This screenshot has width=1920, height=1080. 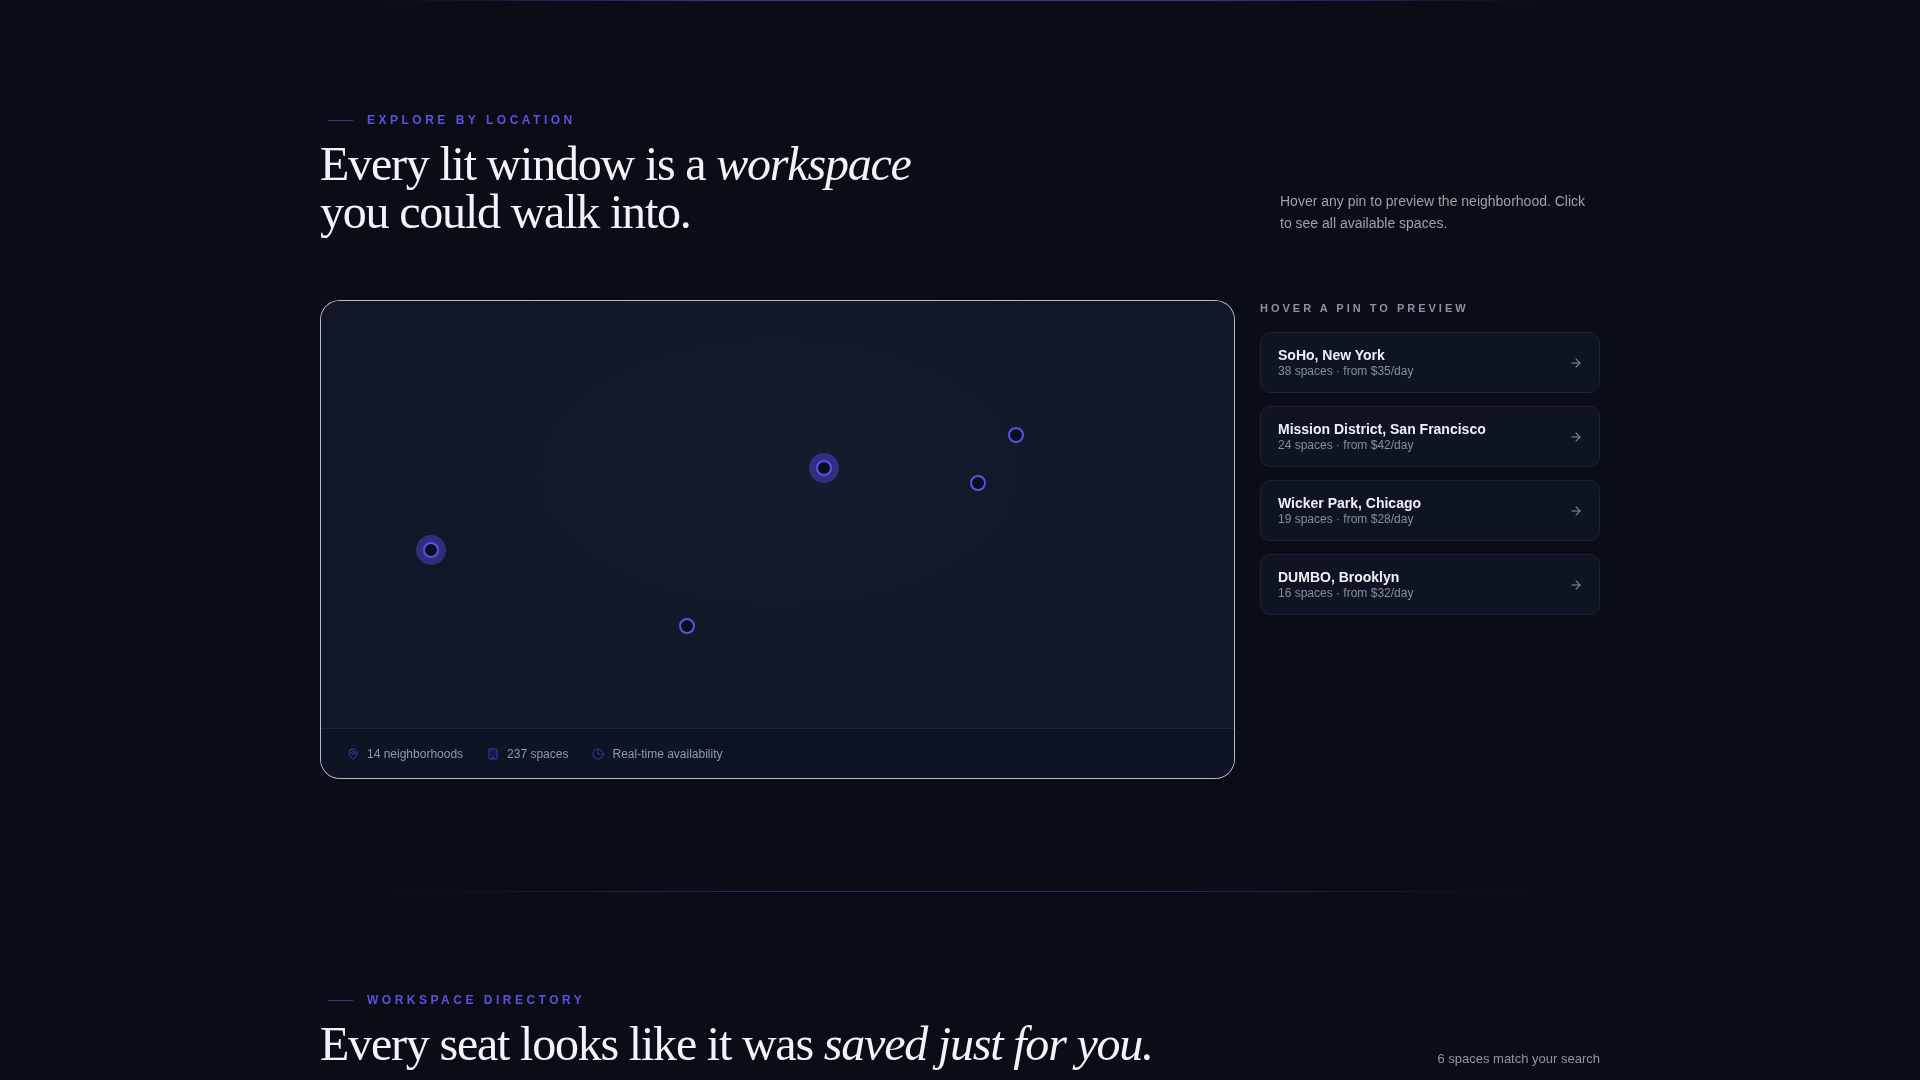 I want to click on building-icon, so click(x=493, y=753).